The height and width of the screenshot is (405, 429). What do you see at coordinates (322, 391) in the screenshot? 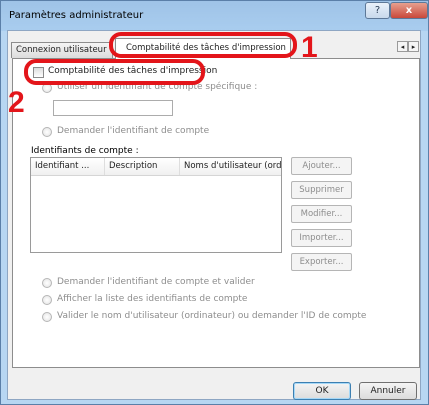
I see `ok-button: OK` at bounding box center [322, 391].